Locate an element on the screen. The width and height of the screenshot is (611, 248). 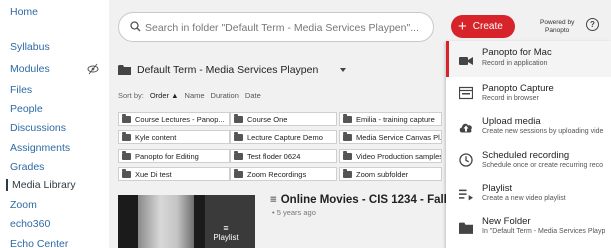
hidden-from-students-icon is located at coordinates (93, 68).